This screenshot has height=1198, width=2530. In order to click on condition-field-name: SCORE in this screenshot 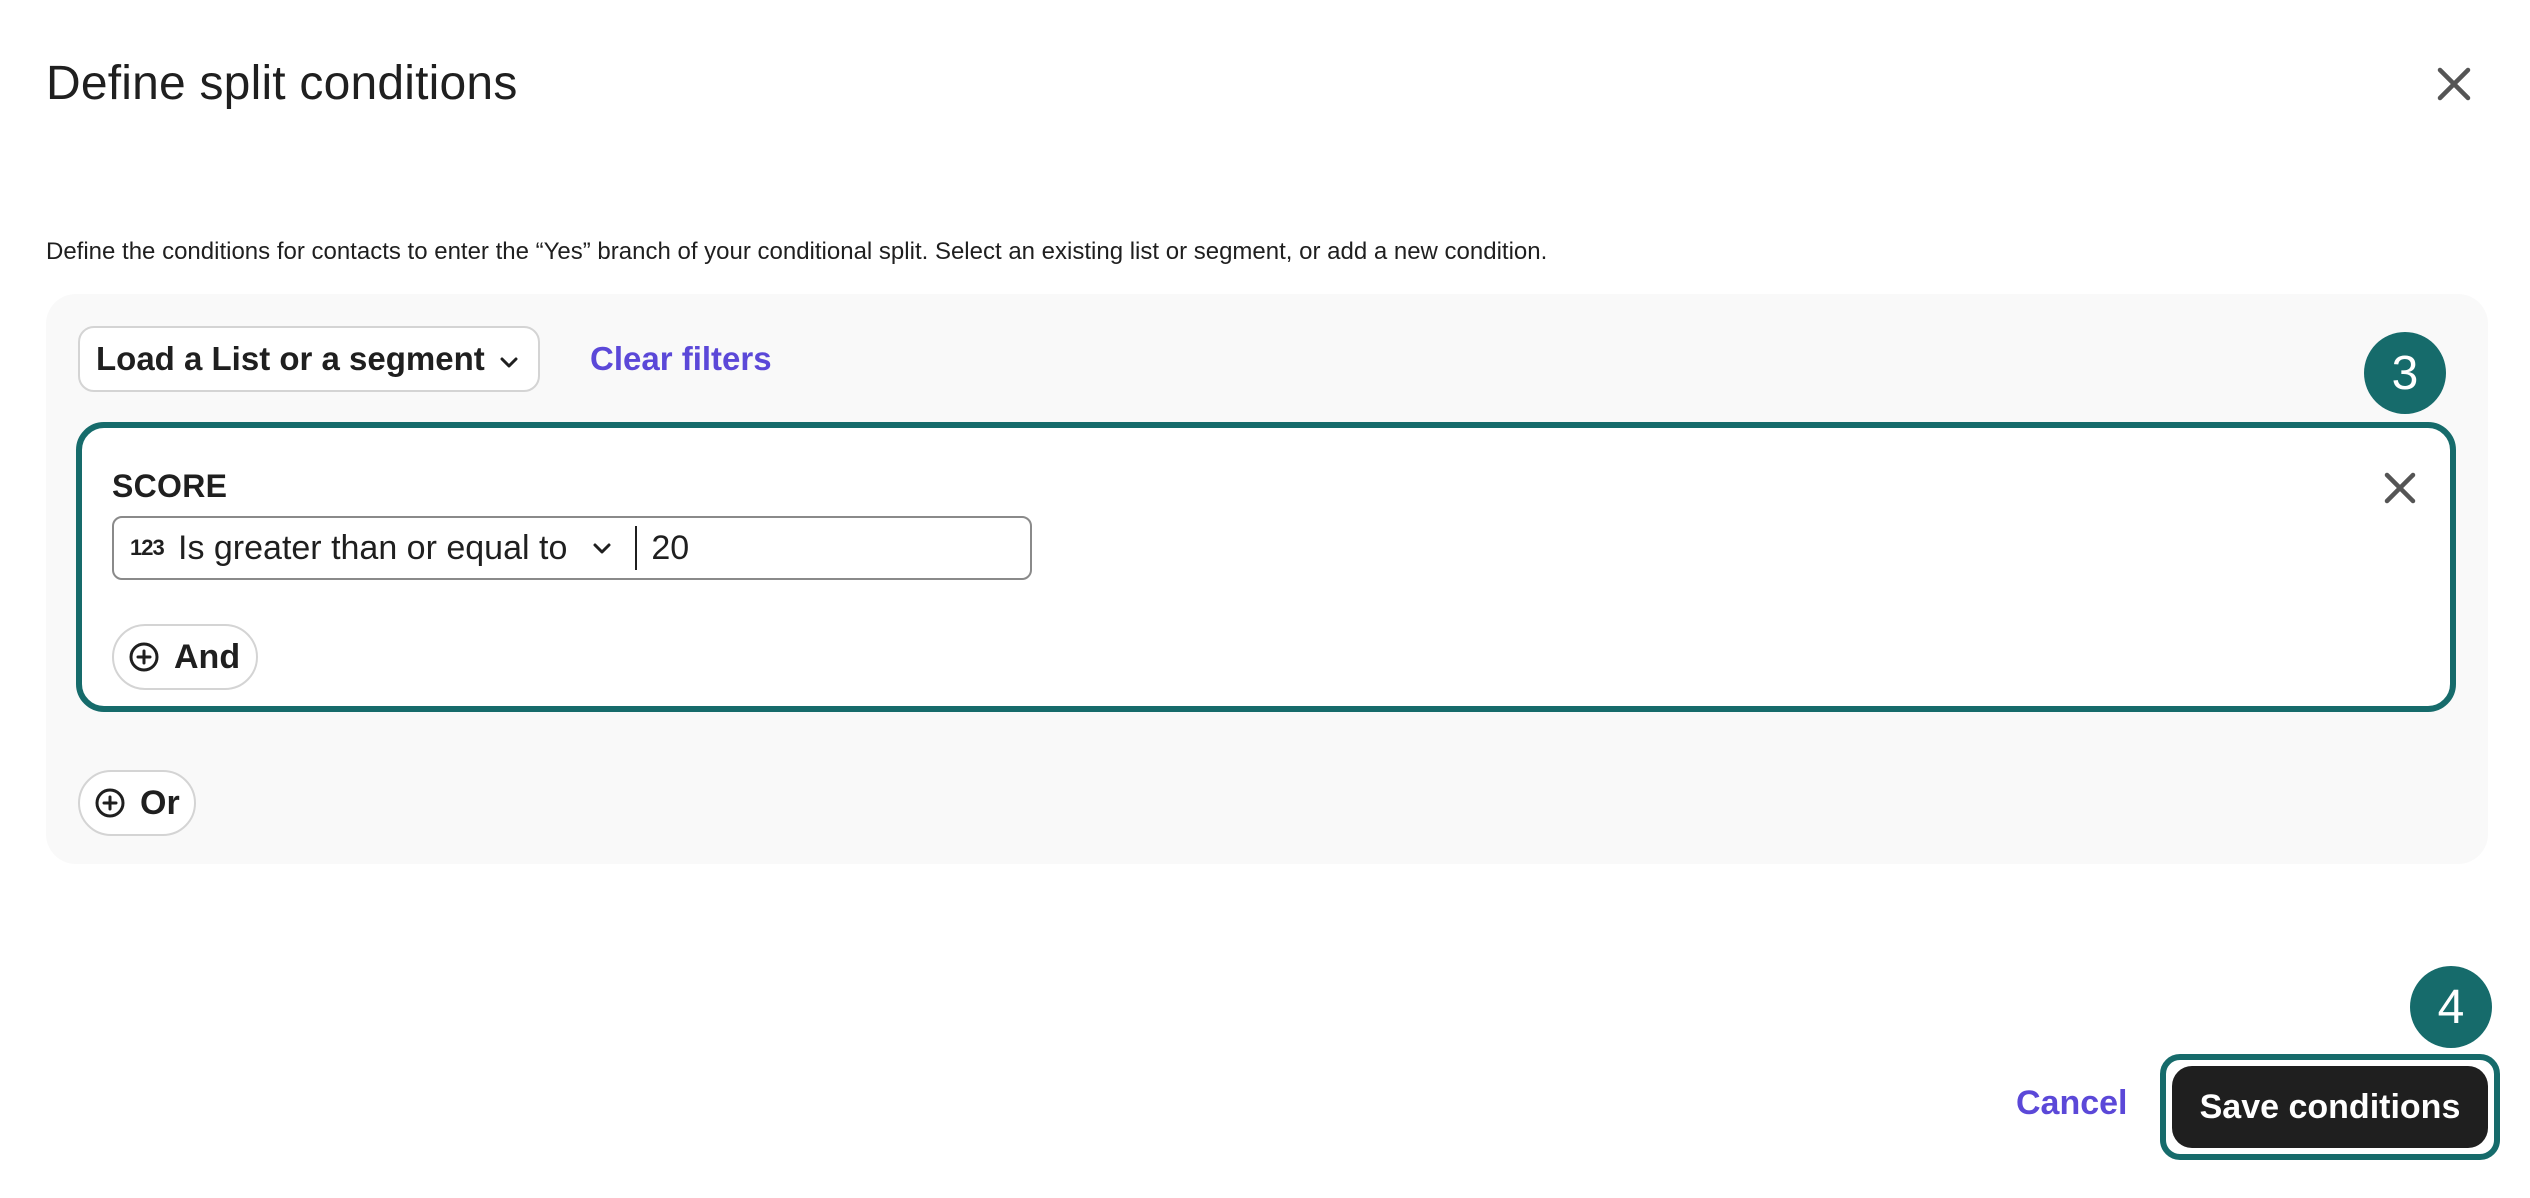, I will do `click(170, 486)`.